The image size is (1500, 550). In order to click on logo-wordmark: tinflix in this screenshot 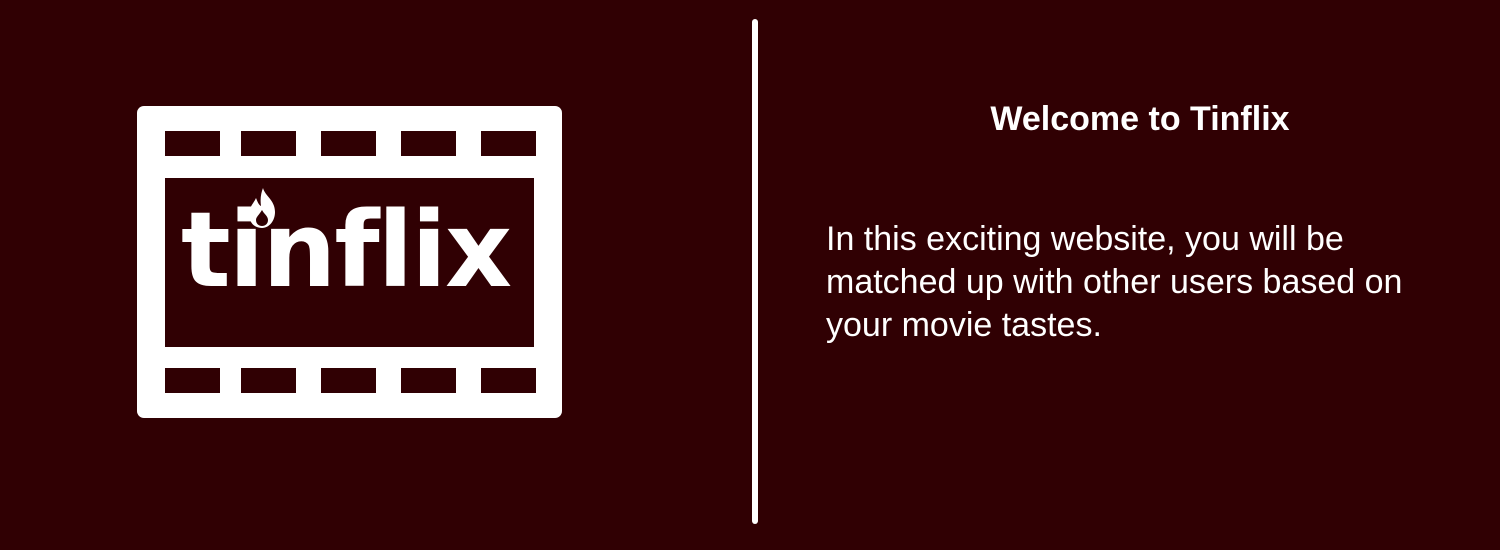, I will do `click(346, 250)`.